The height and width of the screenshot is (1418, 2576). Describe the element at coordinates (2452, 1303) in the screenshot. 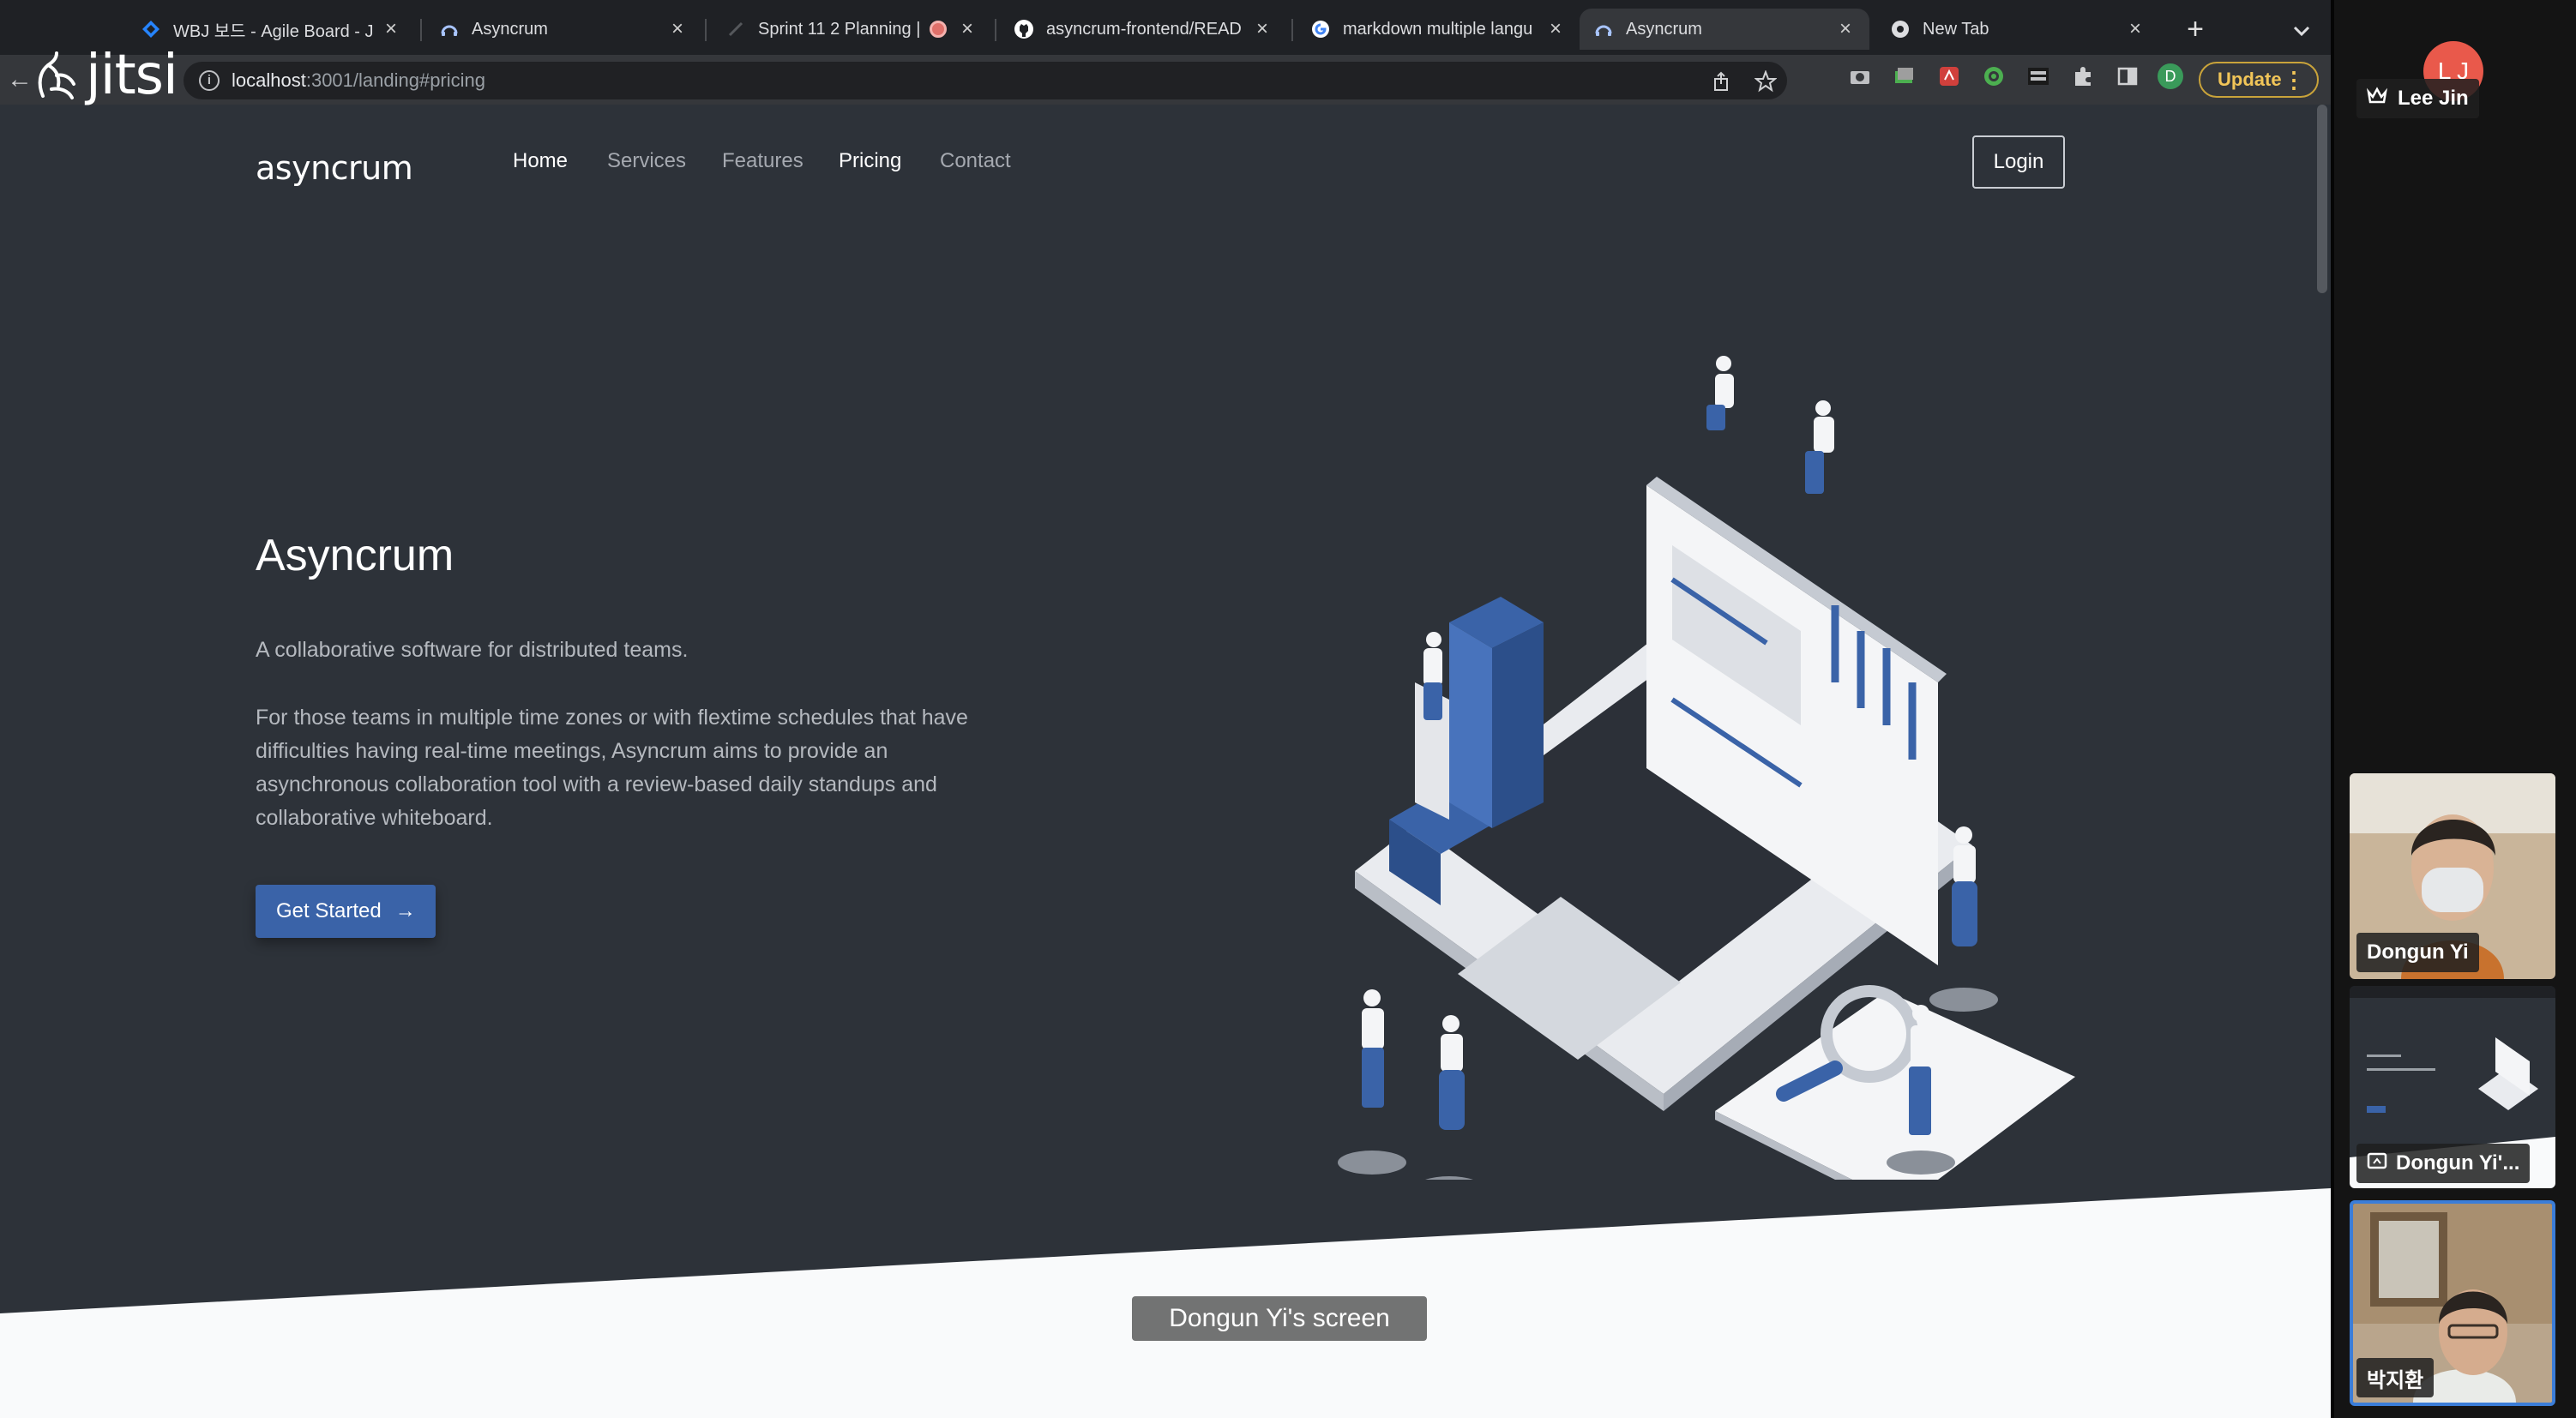

I see `participant-tile-active-speaker: 박지환` at that location.